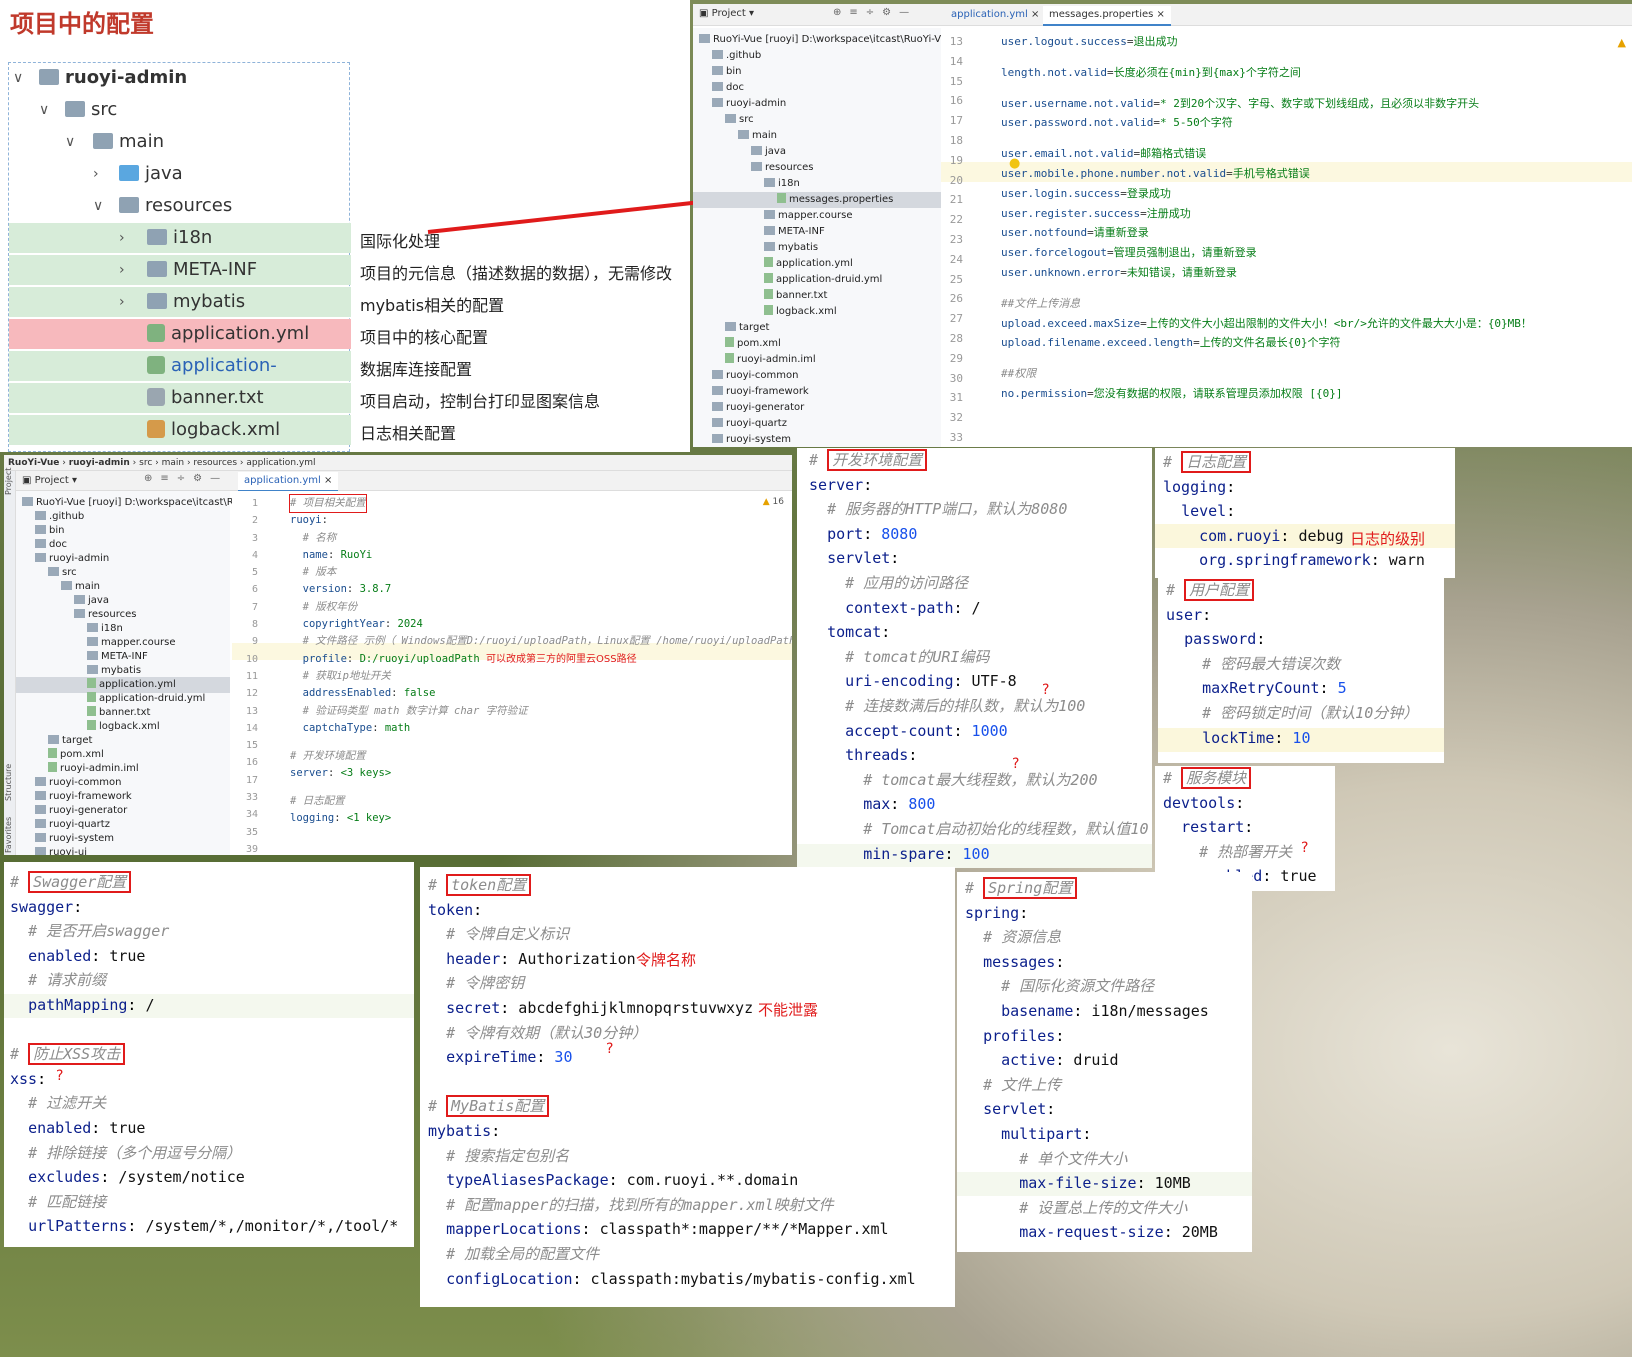 Image resolution: width=1632 pixels, height=1357 pixels. I want to click on tree-row-label: banner.txt, so click(802, 295).